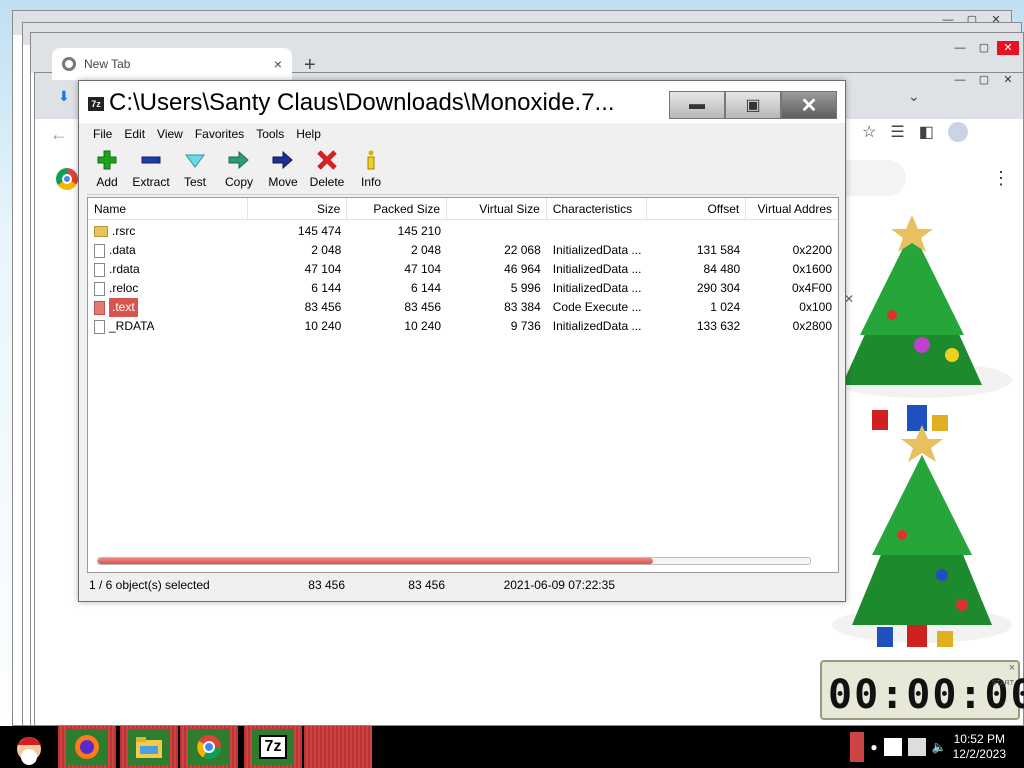  What do you see at coordinates (857, 747) in the screenshot?
I see `tray-decoration` at bounding box center [857, 747].